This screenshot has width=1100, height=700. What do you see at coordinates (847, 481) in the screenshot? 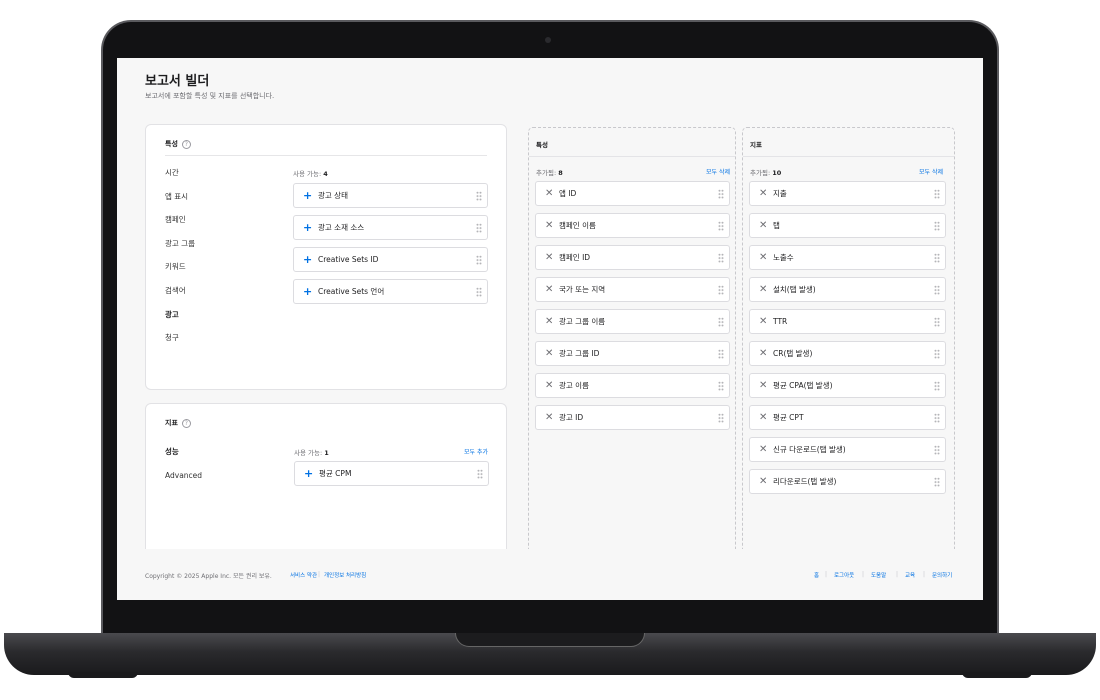
I see `selected-metric-chip: ✕ 리다운로드(탭 발생)` at bounding box center [847, 481].